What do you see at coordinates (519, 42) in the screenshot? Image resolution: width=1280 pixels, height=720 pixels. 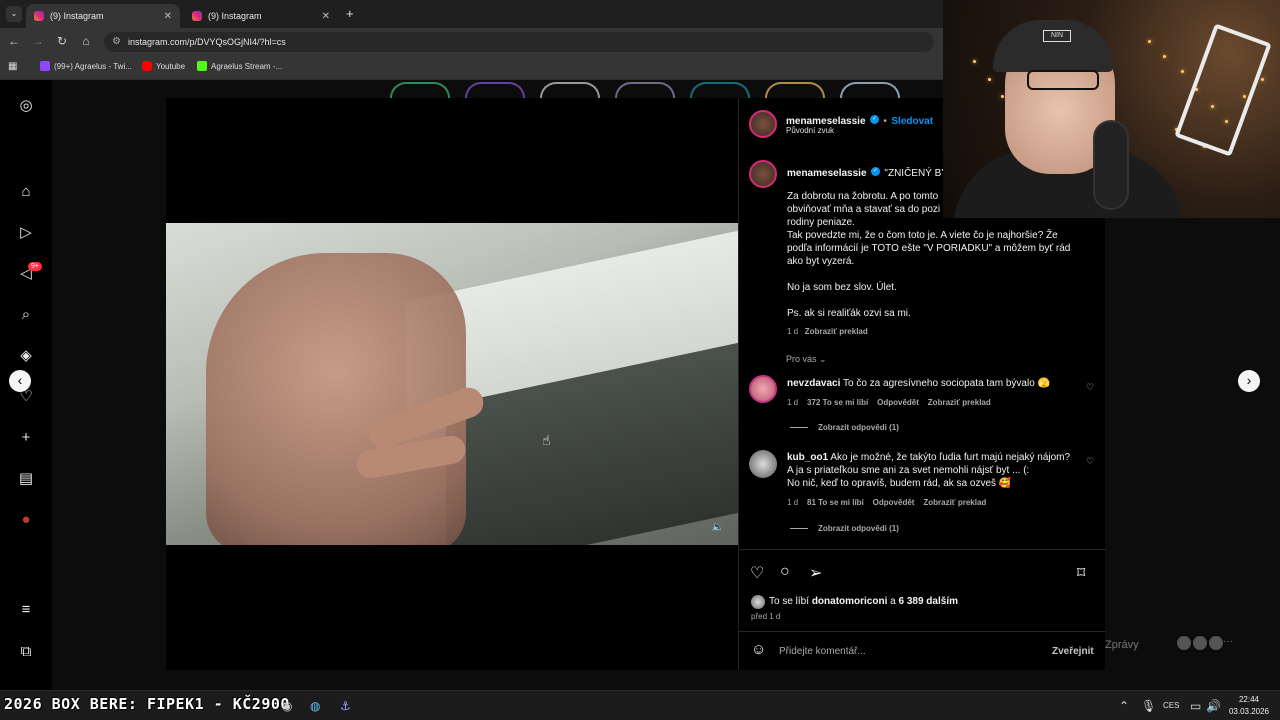 I see `url-field: ⚙ instagram.com/p/DVYQsOGjNI4/?hl=cs` at bounding box center [519, 42].